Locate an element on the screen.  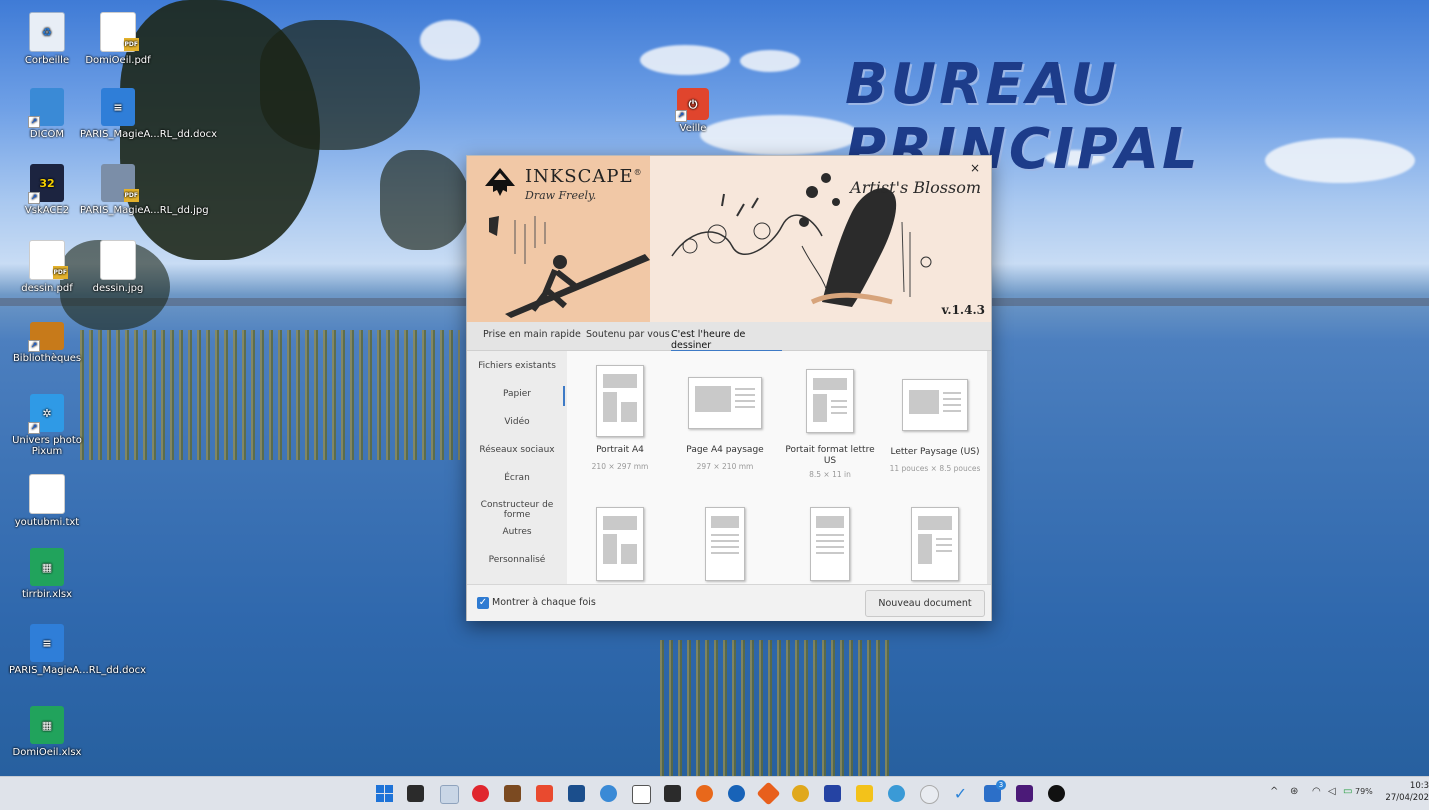
wifi-icon: ◠ is located at coordinates (1316, 791).